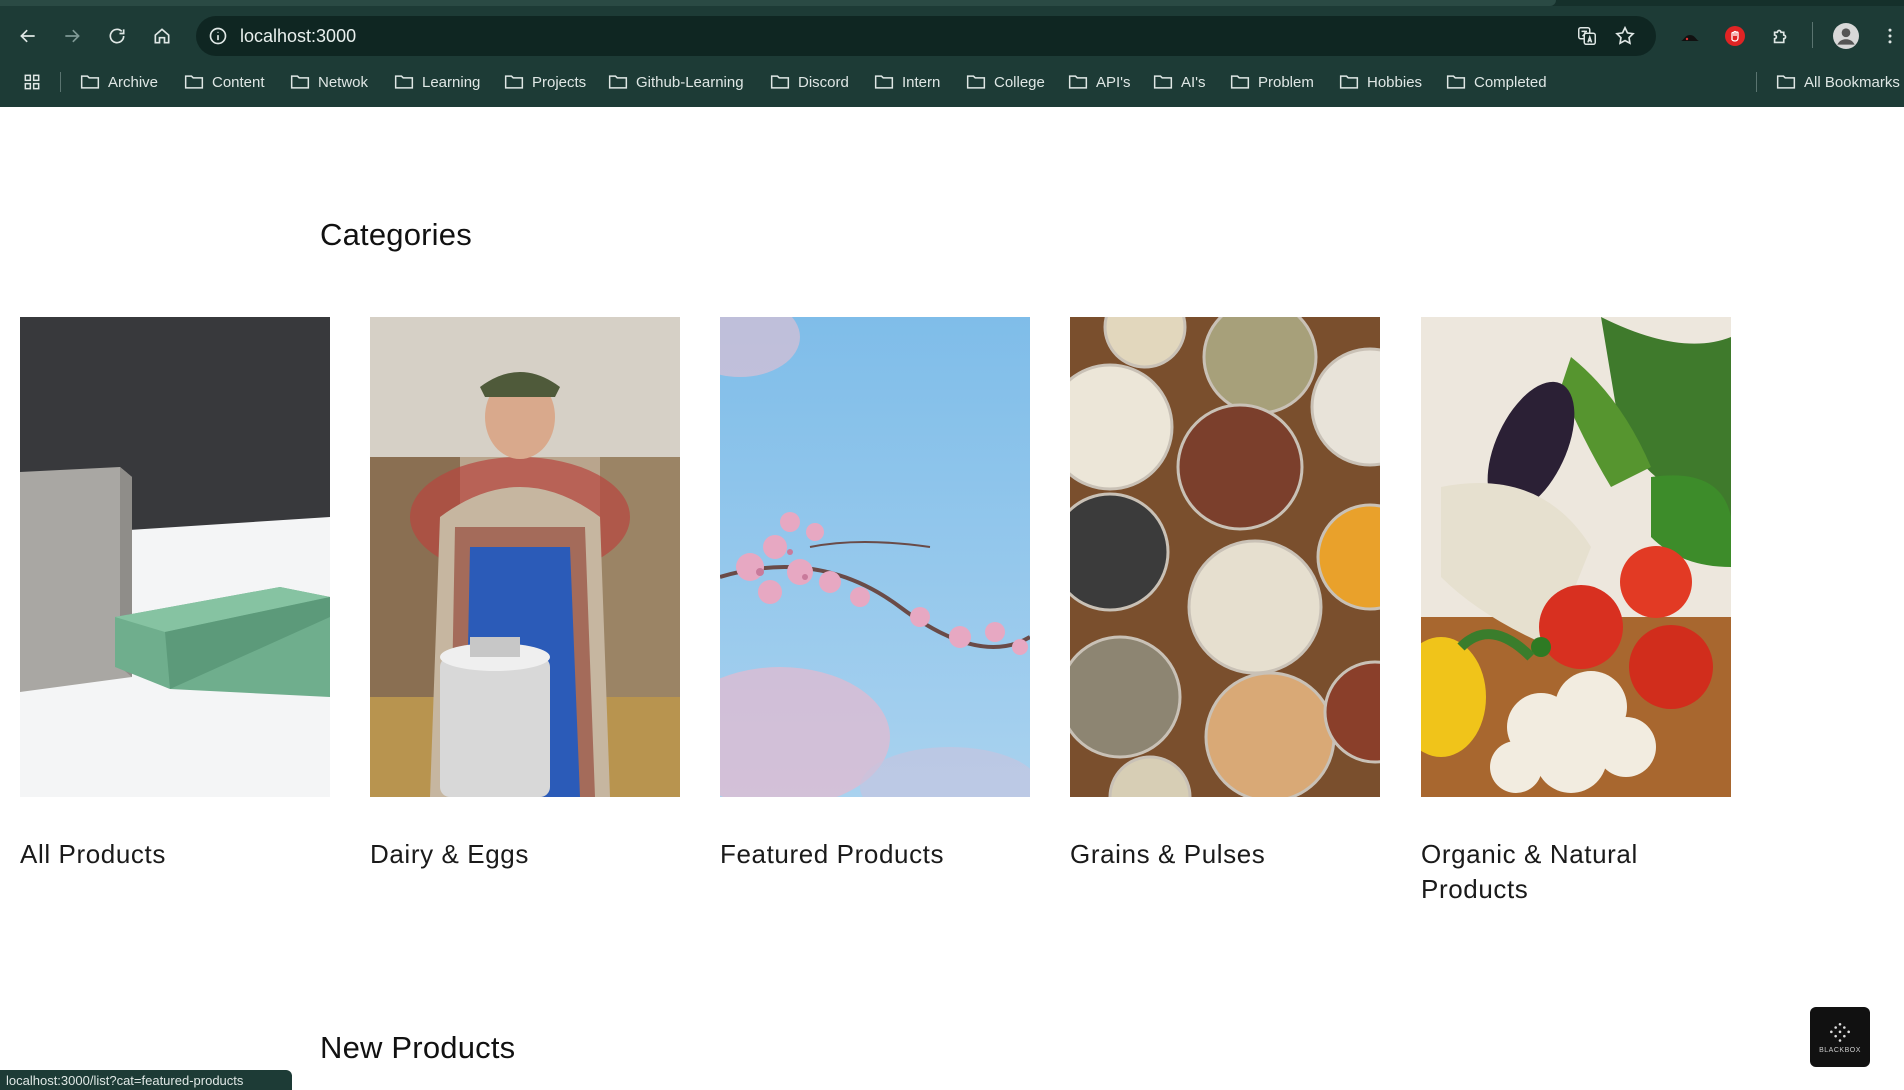  Describe the element at coordinates (1395, 82) in the screenshot. I see `bookmark-label: Hobbies` at that location.